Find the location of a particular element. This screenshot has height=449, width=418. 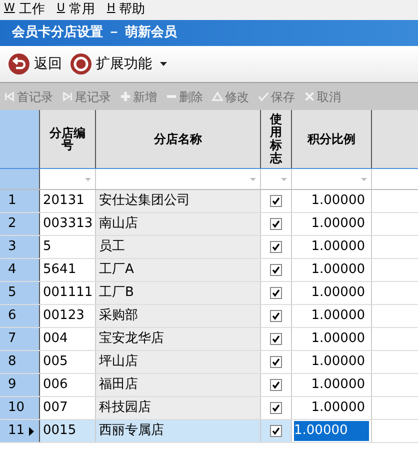

triangle-icon is located at coordinates (217, 96).